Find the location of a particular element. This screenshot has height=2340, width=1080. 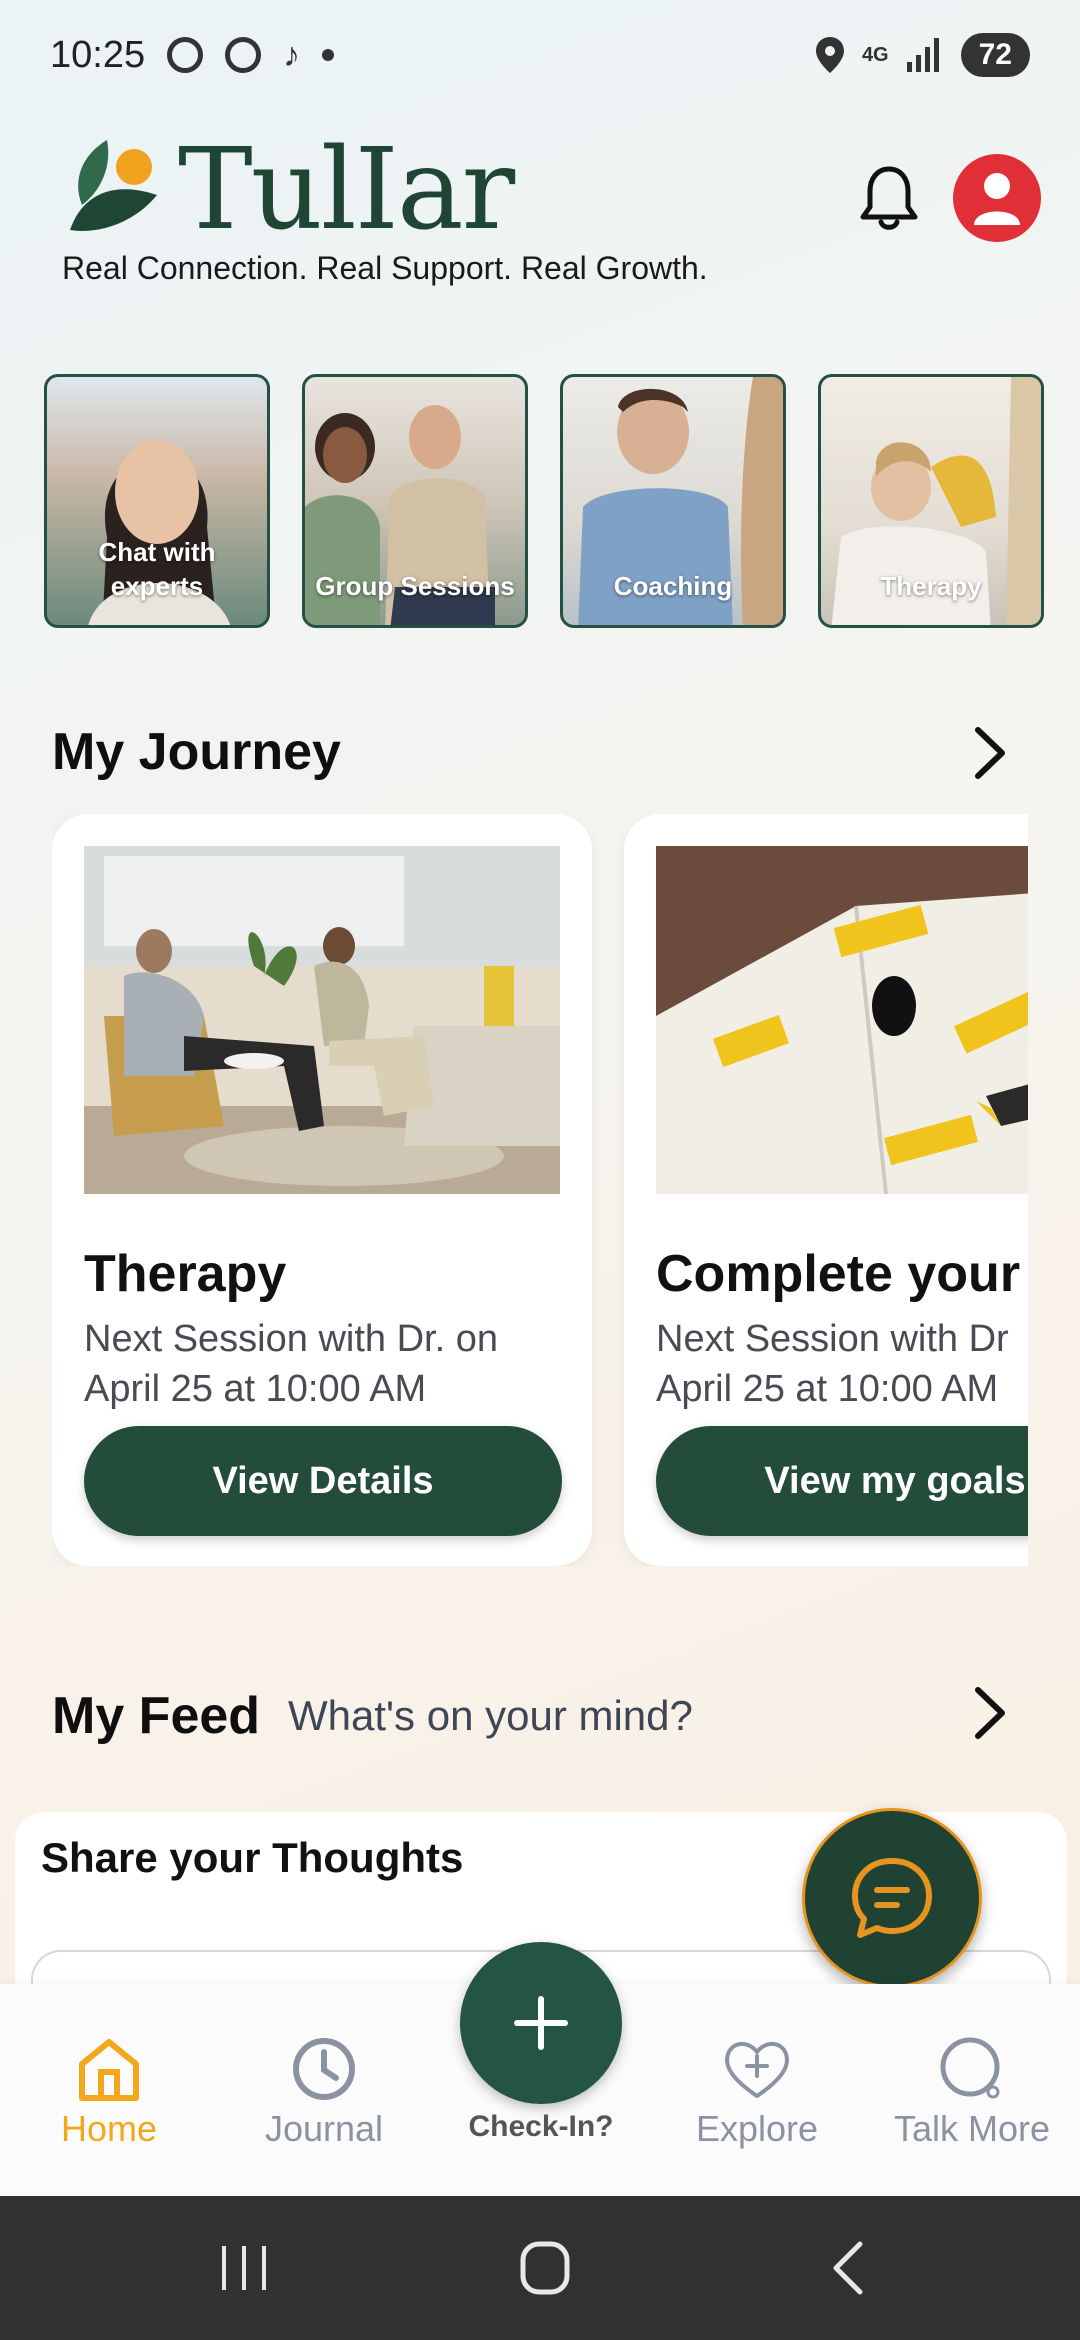

home-nav-icon is located at coordinates (545, 2268).